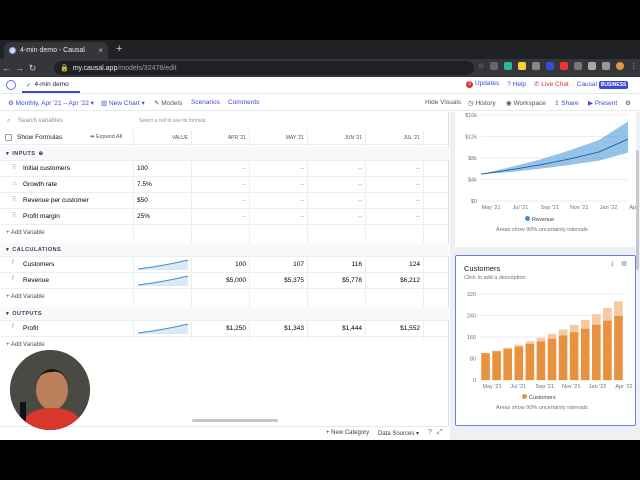 The width and height of the screenshot is (640, 480). Describe the element at coordinates (606, 66) in the screenshot. I see `puzzle-icon` at that location.